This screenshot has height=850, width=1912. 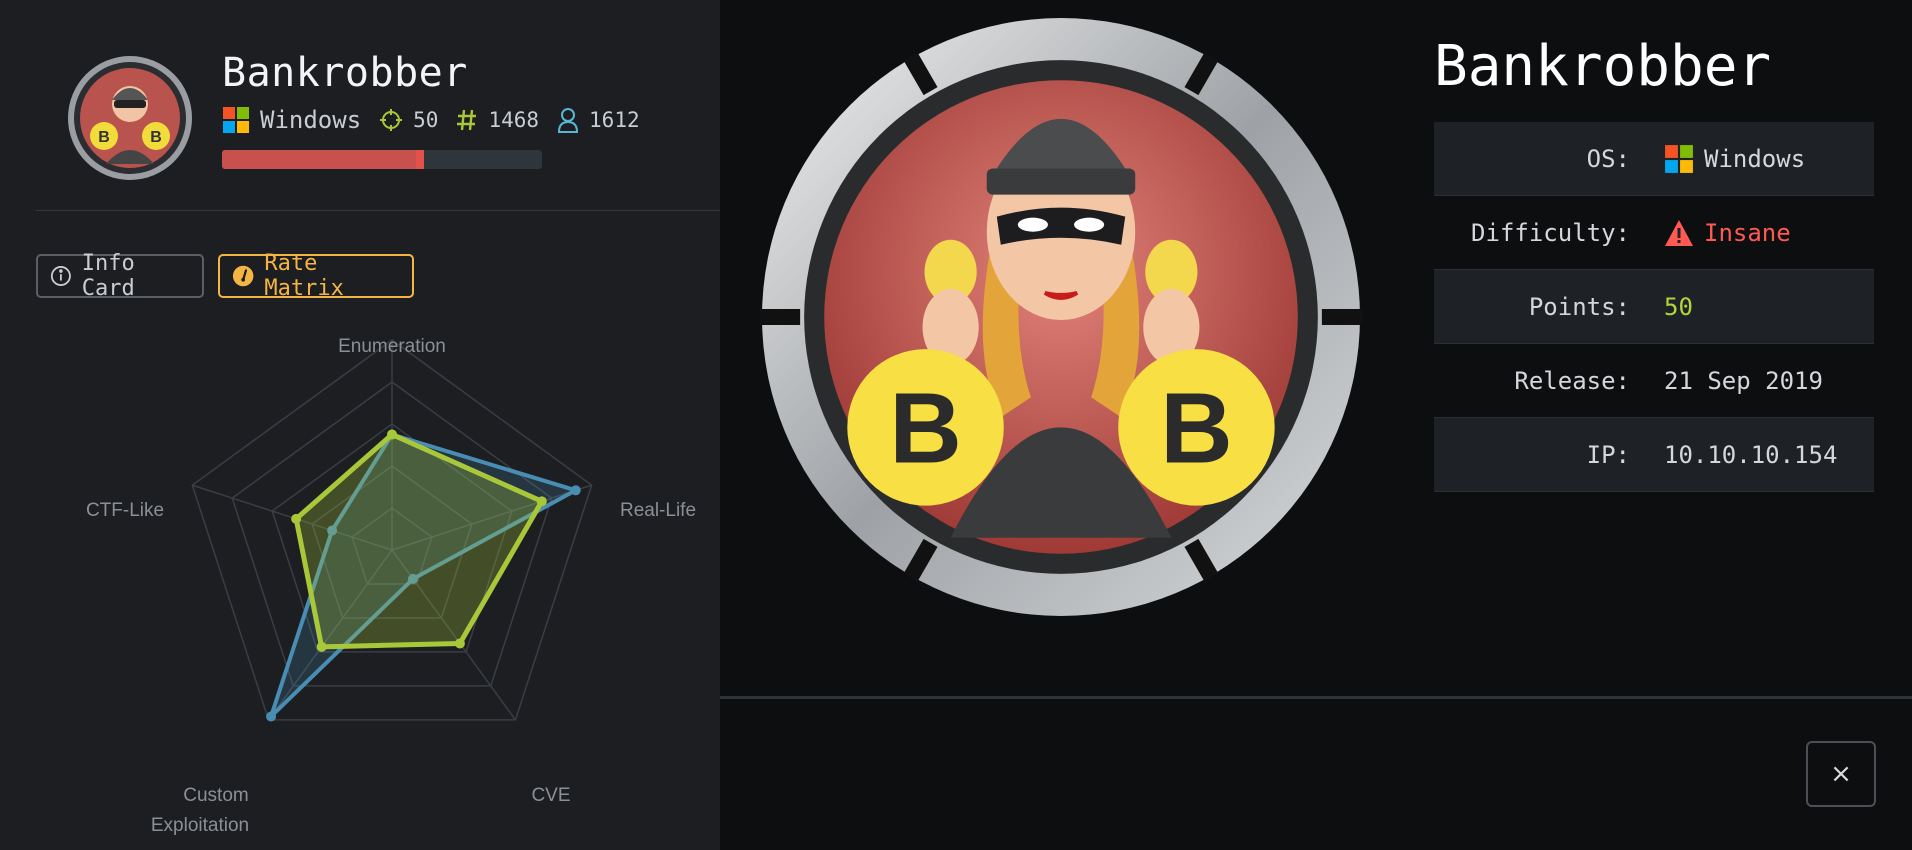 I want to click on os-item: Windows, so click(x=291, y=120).